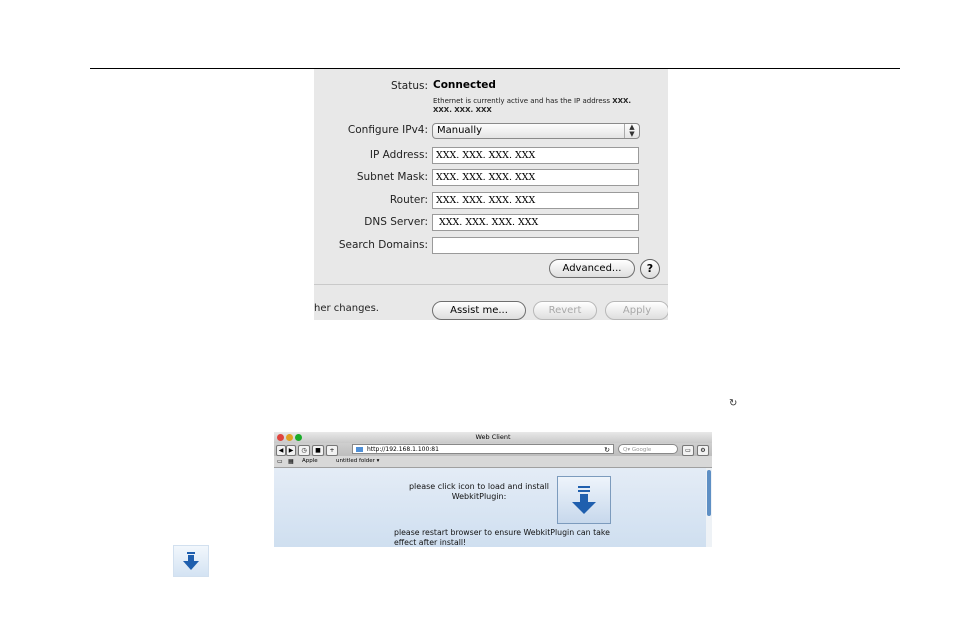 Image resolution: width=955 pixels, height=636 pixels. What do you see at coordinates (383, 245) in the screenshot?
I see `search-domains-label: Search Domains:` at bounding box center [383, 245].